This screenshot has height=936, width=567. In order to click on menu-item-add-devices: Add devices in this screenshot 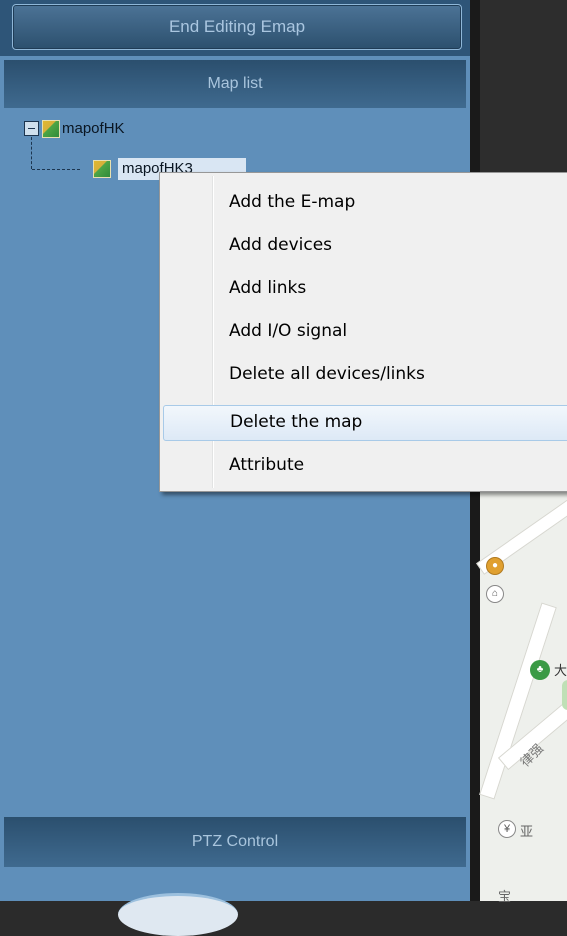, I will do `click(365, 245)`.